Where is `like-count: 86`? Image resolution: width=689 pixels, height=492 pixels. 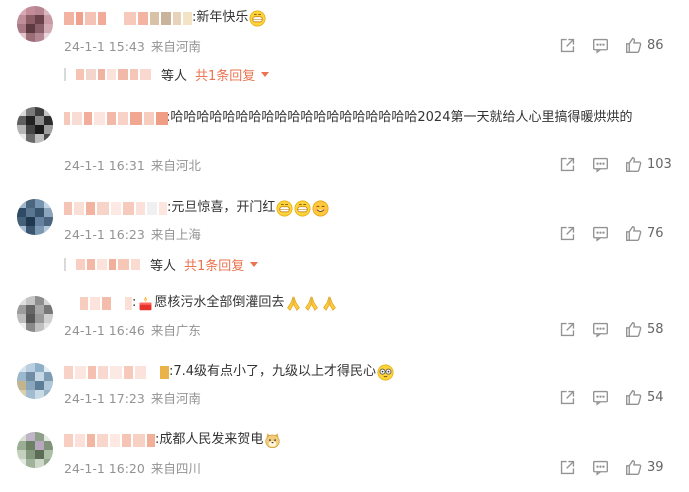 like-count: 86 is located at coordinates (655, 45).